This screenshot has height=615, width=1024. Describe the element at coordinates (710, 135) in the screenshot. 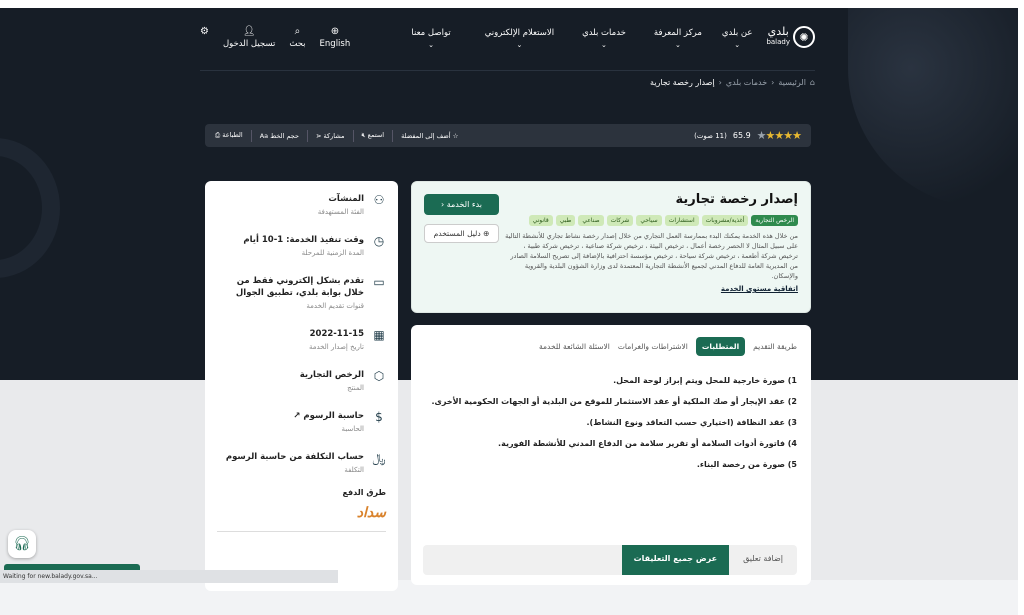

I see `vote-count: (11 صوت)` at that location.